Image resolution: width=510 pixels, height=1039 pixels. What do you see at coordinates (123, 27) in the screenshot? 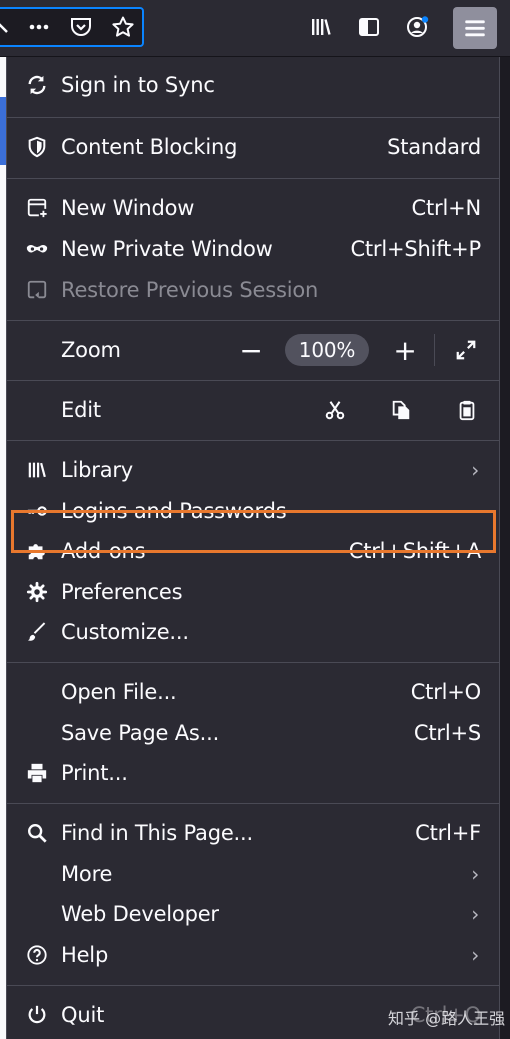
I see `star-icon` at bounding box center [123, 27].